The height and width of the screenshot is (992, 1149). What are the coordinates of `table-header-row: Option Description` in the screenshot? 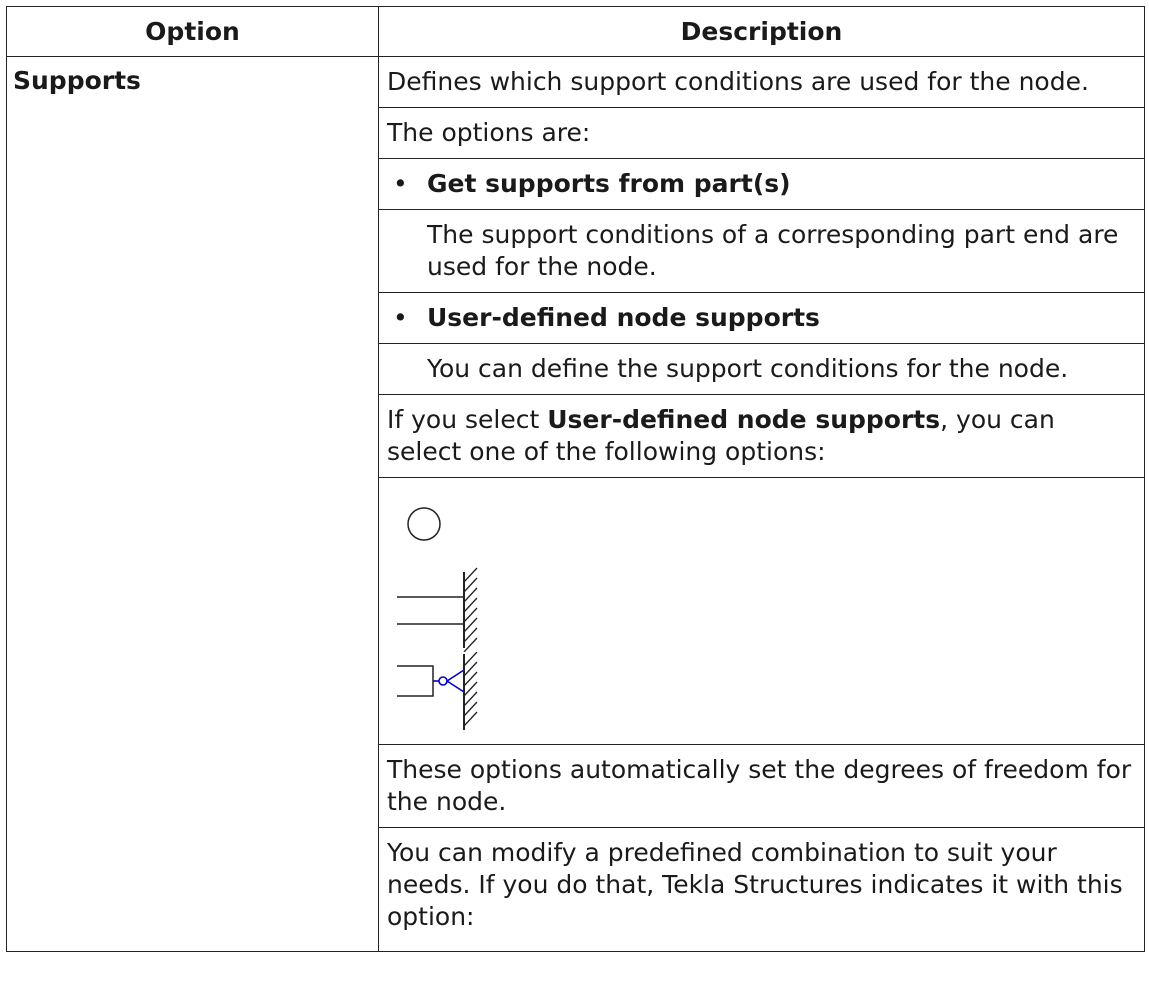 It's located at (575, 31).